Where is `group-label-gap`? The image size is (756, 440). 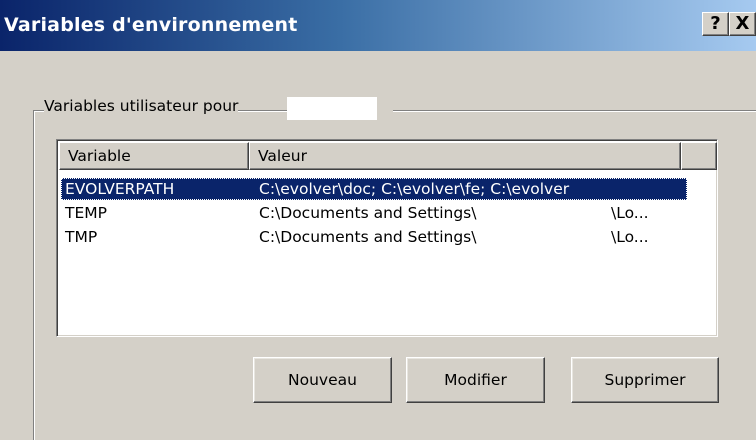 group-label-gap is located at coordinates (385, 110).